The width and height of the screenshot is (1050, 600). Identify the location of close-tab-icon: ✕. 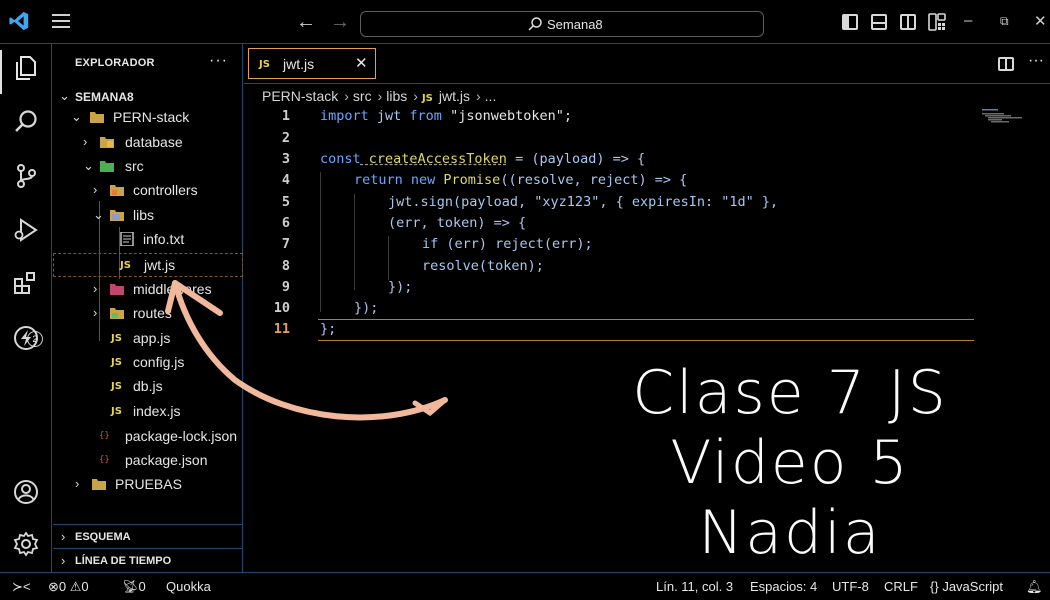
(361, 63).